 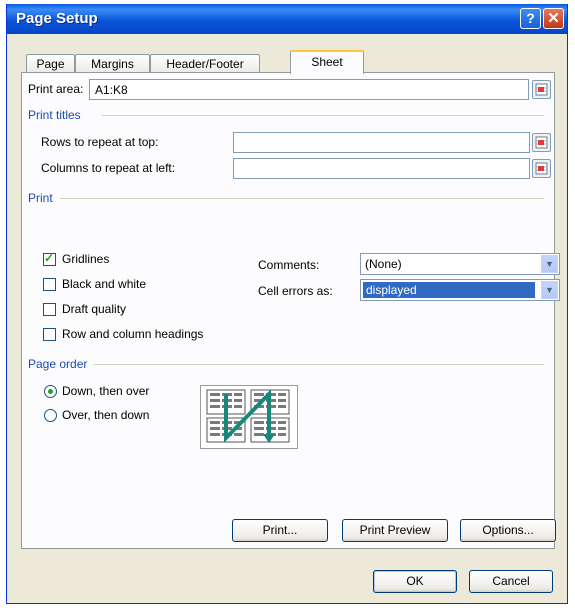 I want to click on draft-quality-label: Draft quality, so click(x=94, y=309).